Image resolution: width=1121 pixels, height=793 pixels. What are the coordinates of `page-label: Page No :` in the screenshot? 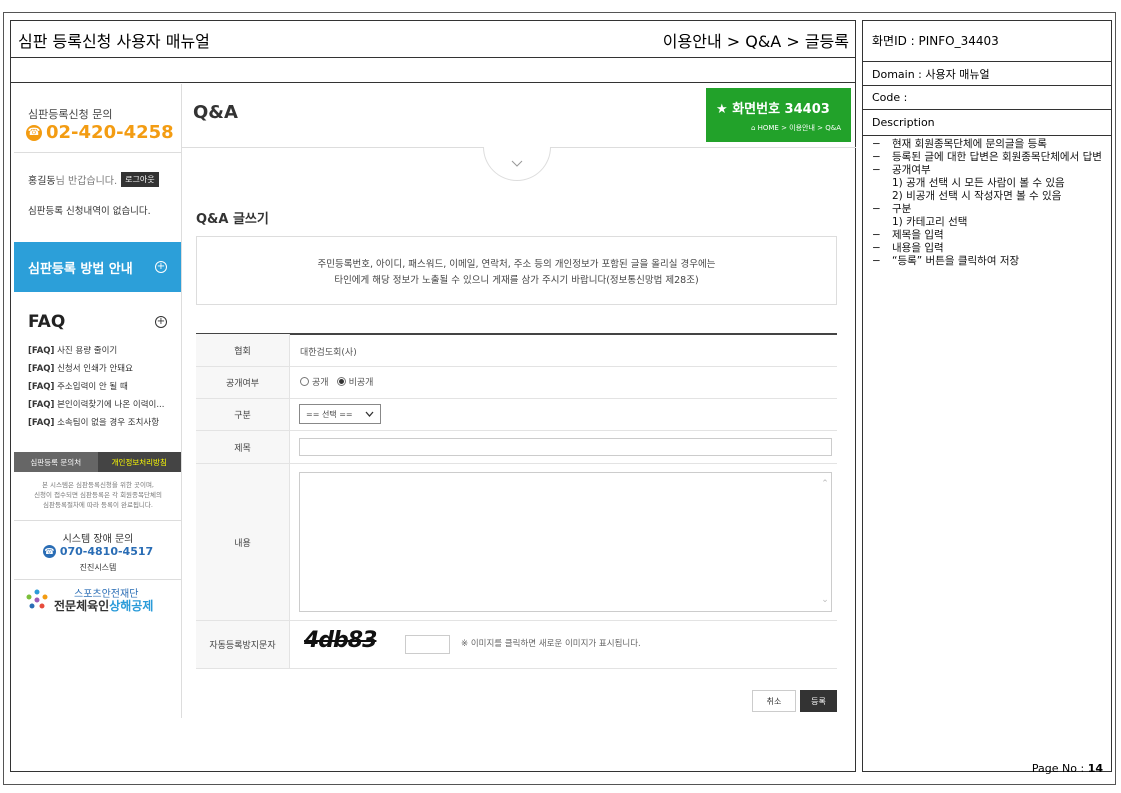 It's located at (1058, 768).